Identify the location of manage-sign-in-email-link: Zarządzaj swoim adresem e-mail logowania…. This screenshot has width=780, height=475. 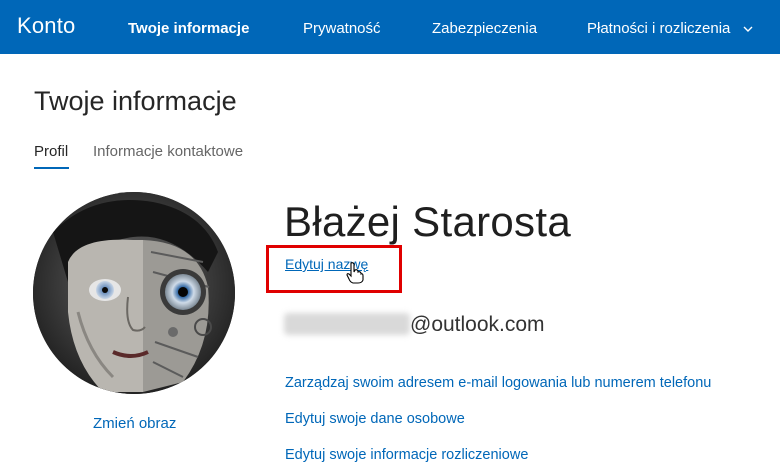
(498, 383).